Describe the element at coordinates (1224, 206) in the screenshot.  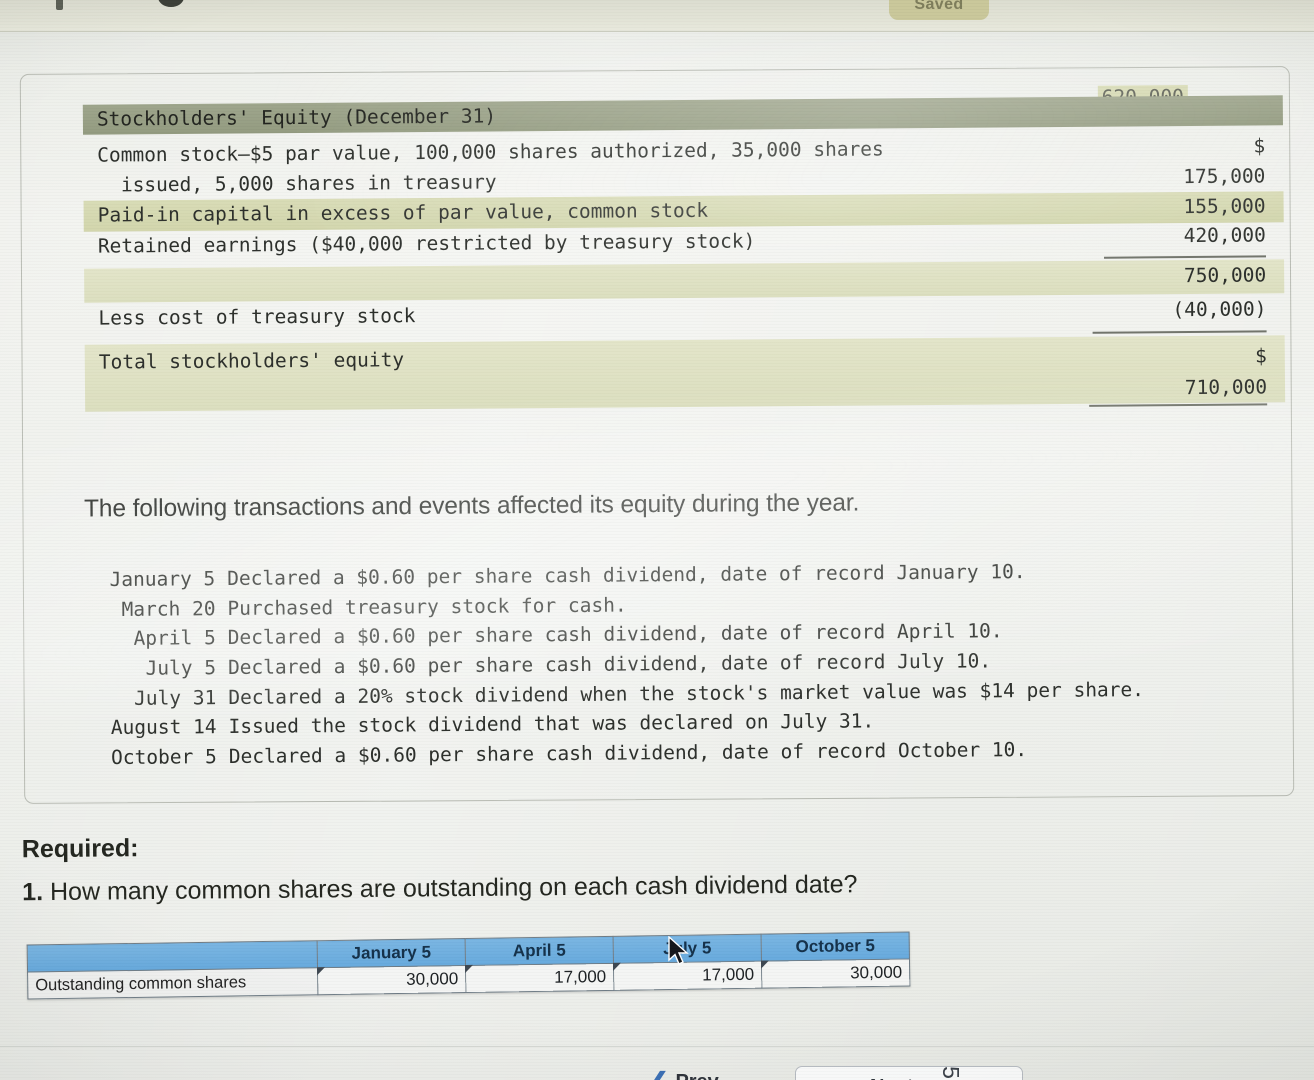
I see `equity-row-amount: 155,000` at that location.